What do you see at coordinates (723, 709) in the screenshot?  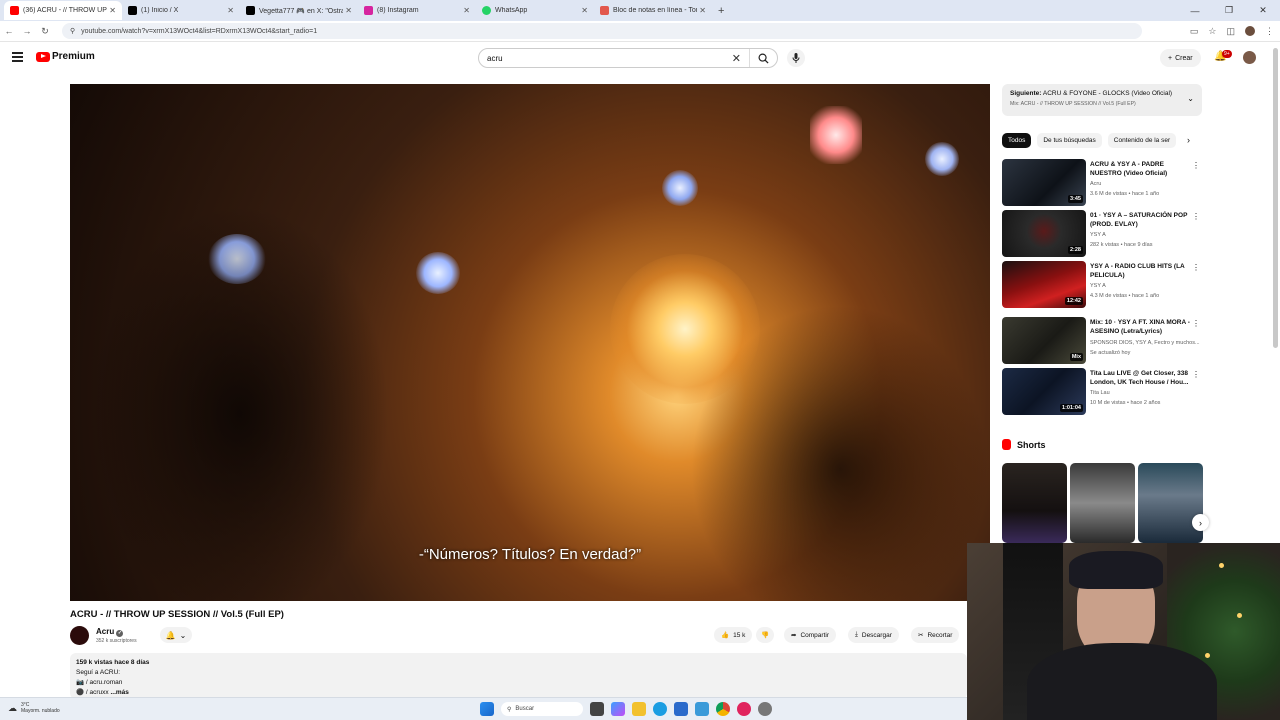 I see `chrome-icon` at bounding box center [723, 709].